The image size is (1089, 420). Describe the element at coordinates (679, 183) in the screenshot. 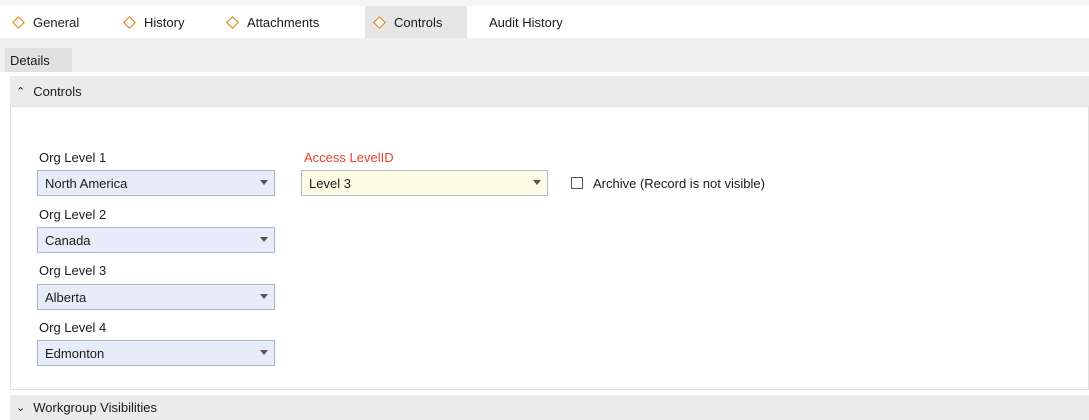

I see `archive-label: Archive (Record is not visible)` at that location.